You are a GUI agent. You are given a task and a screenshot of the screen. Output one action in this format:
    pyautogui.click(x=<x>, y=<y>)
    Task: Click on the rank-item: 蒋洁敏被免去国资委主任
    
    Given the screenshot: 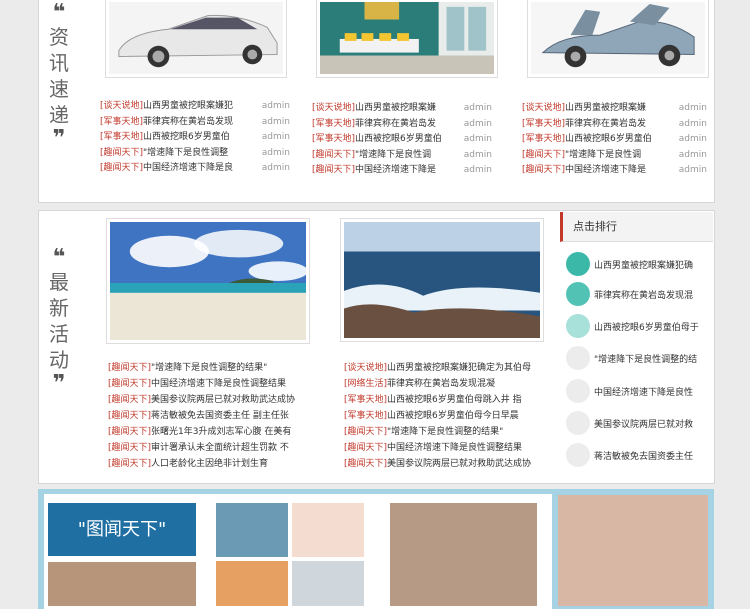 What is the action you would take?
    pyautogui.click(x=638, y=455)
    